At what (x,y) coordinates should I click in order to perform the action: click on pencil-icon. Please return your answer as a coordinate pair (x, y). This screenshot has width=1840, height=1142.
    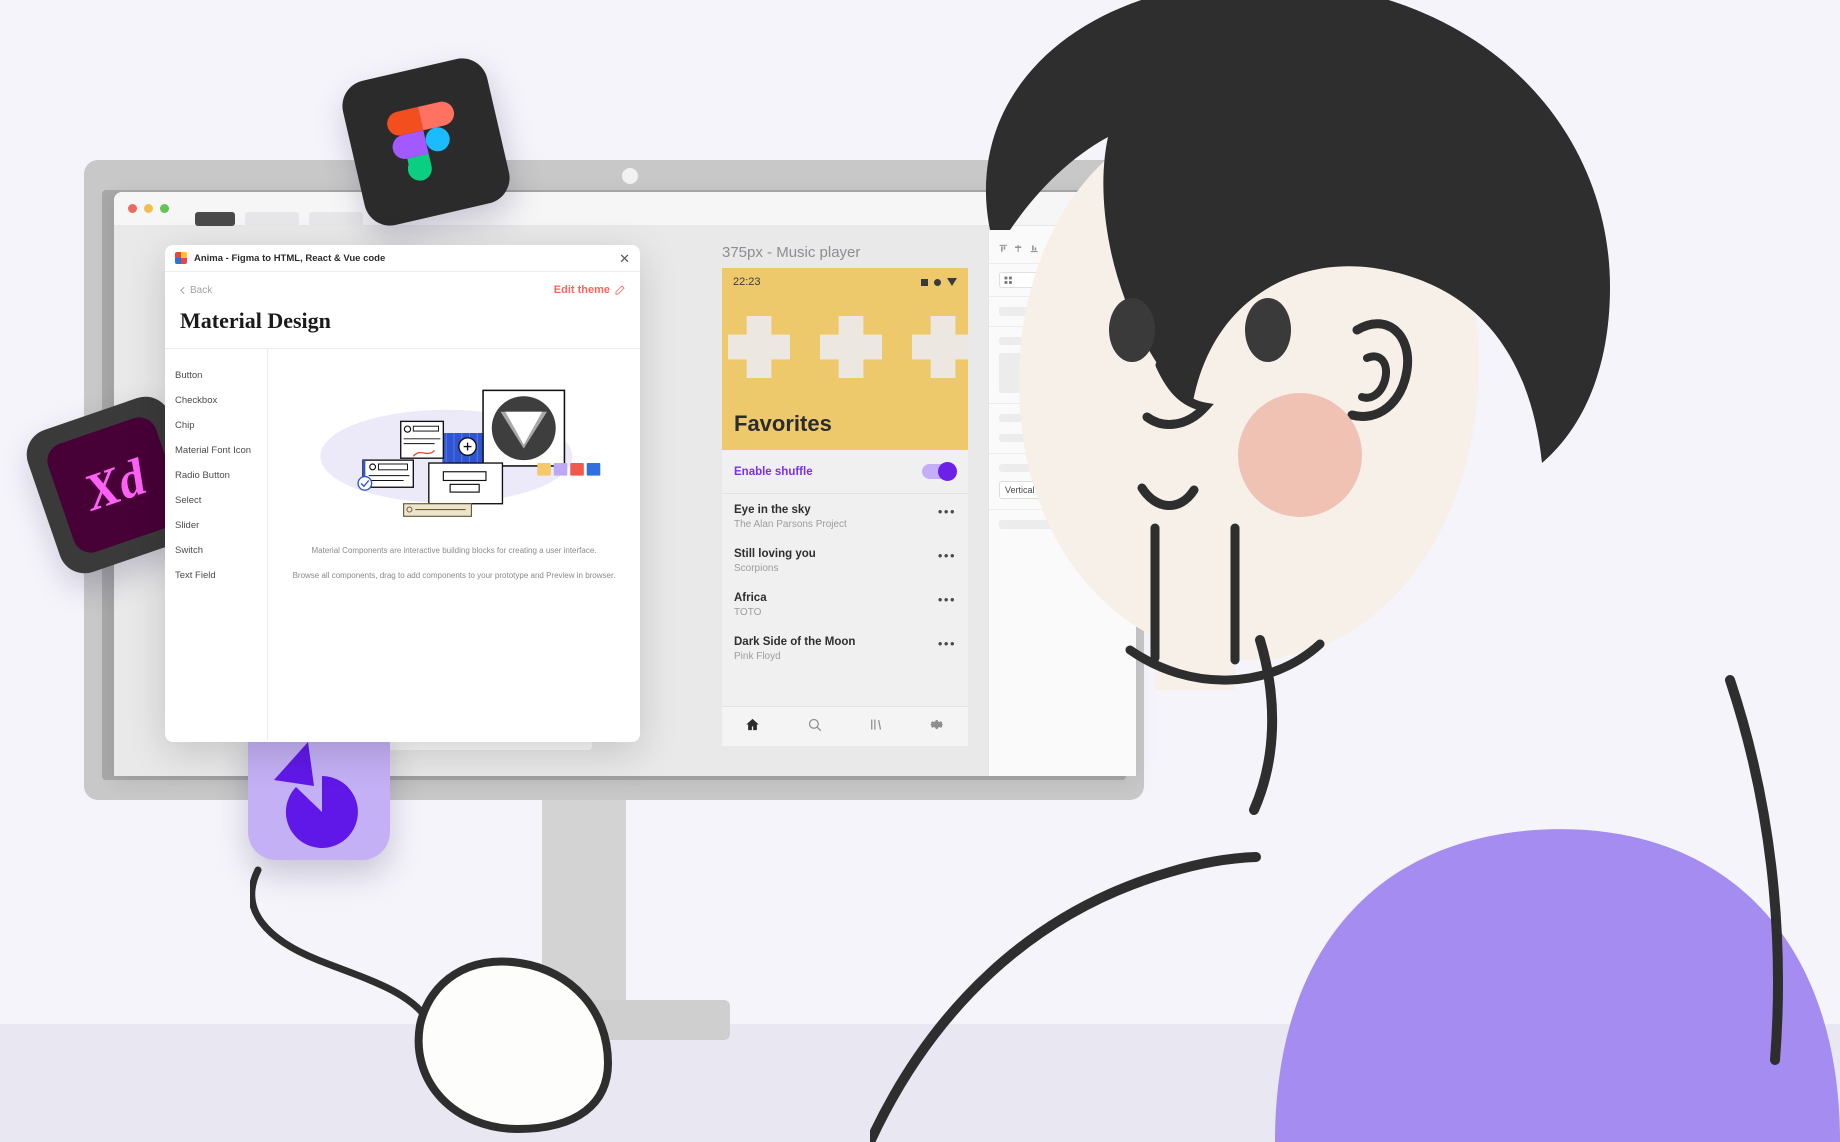
    Looking at the image, I should click on (620, 290).